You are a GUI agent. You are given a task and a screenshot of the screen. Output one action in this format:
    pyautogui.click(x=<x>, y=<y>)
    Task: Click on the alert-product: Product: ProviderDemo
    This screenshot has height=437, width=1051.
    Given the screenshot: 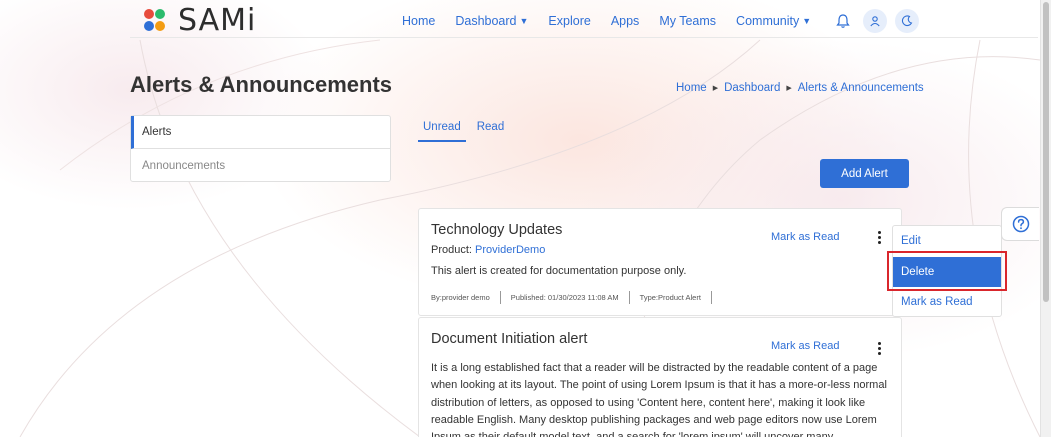 What is the action you would take?
    pyautogui.click(x=488, y=250)
    